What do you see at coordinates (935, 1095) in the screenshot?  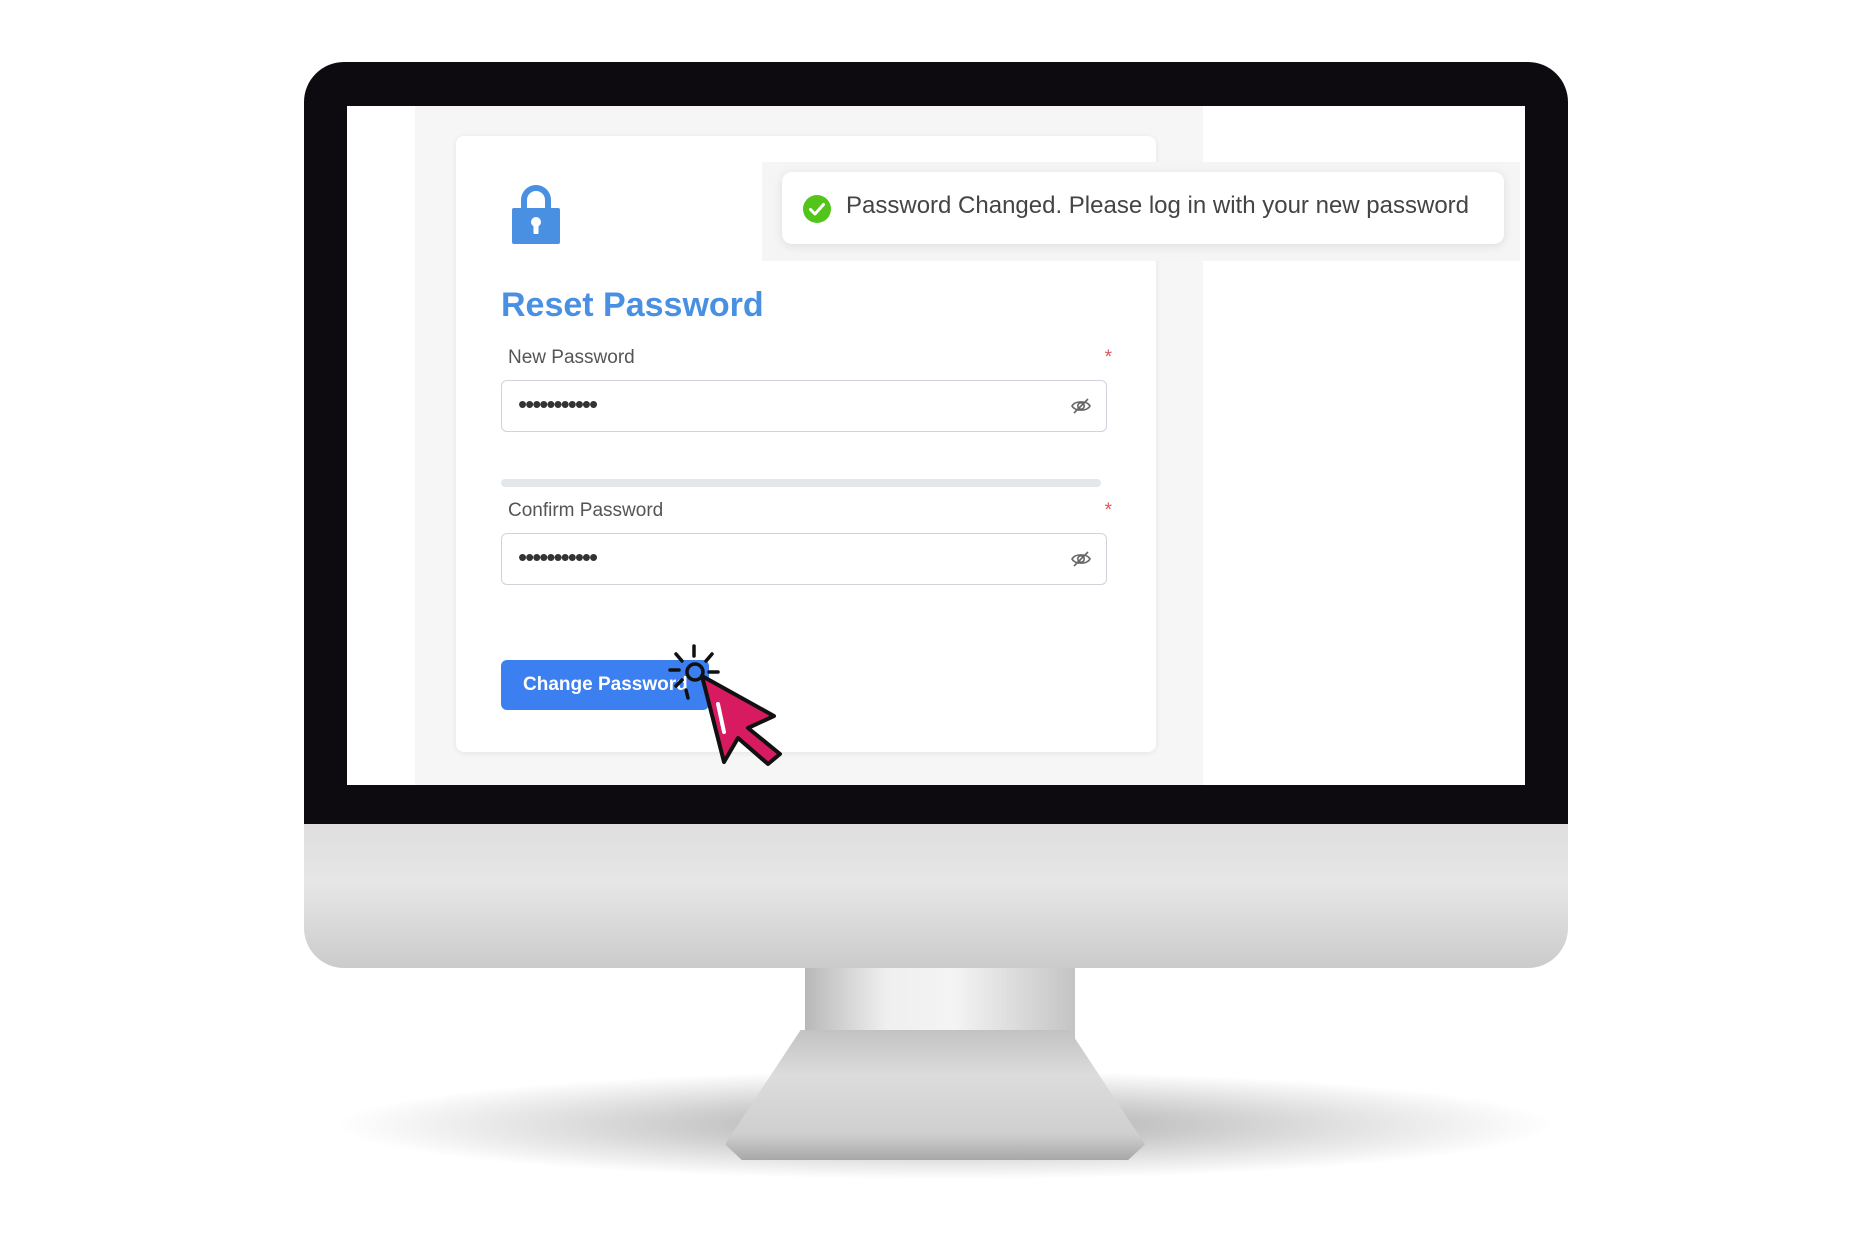 I see `monitor-stand-base` at bounding box center [935, 1095].